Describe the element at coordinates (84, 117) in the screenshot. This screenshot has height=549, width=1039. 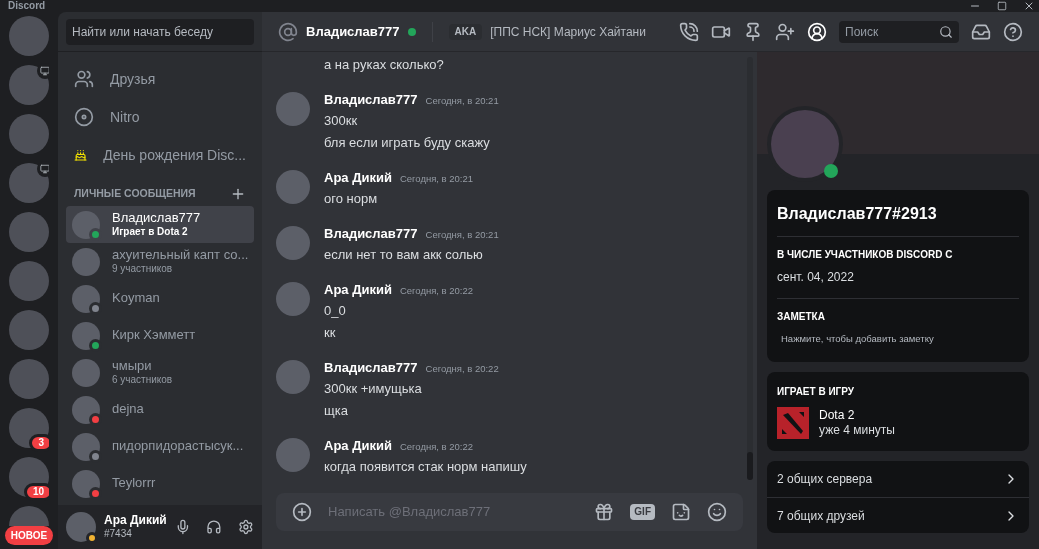
I see `disc-icon` at that location.